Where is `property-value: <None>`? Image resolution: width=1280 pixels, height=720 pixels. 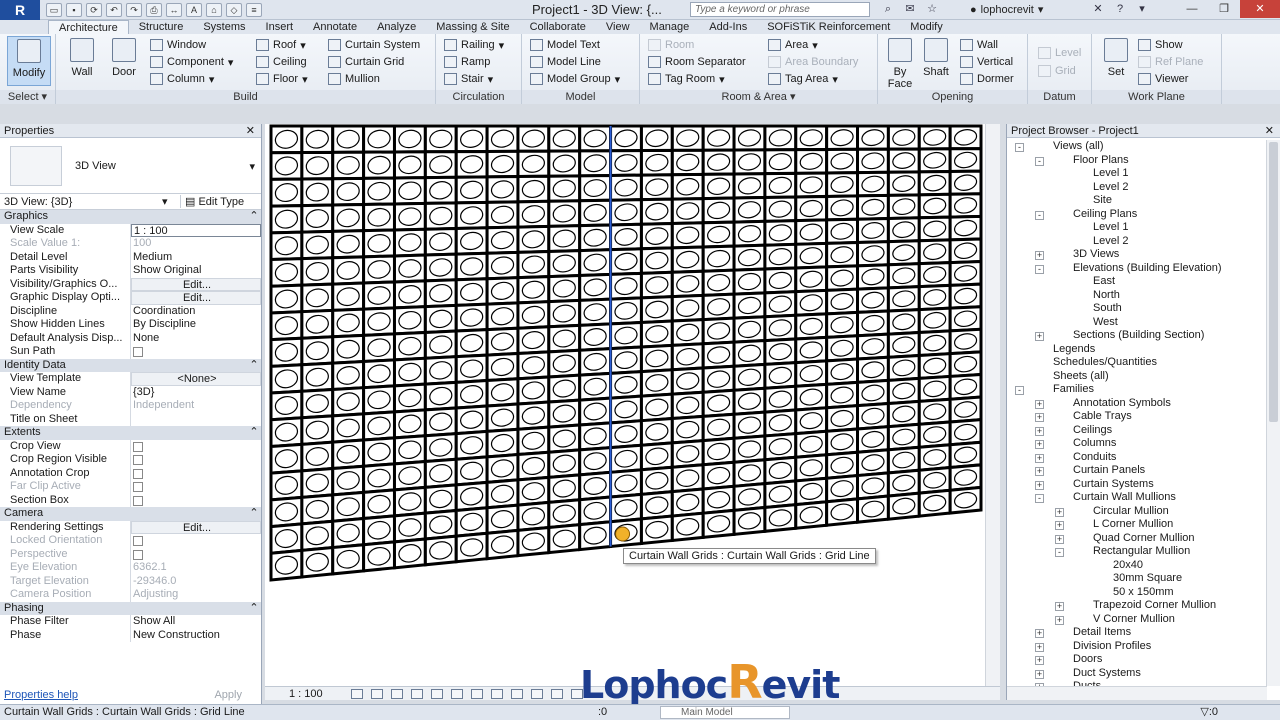 property-value: <None> is located at coordinates (196, 379).